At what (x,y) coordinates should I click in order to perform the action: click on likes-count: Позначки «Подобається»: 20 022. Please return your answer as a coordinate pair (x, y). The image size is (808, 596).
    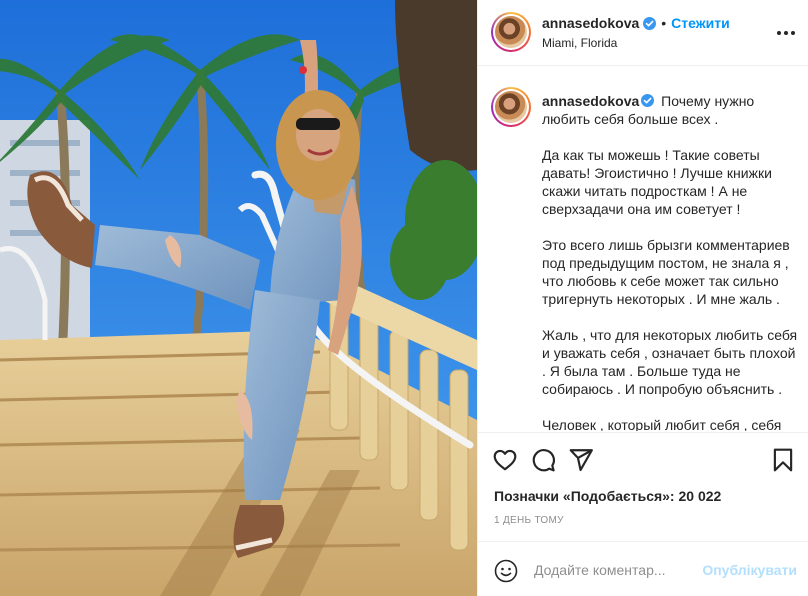
    Looking at the image, I should click on (607, 496).